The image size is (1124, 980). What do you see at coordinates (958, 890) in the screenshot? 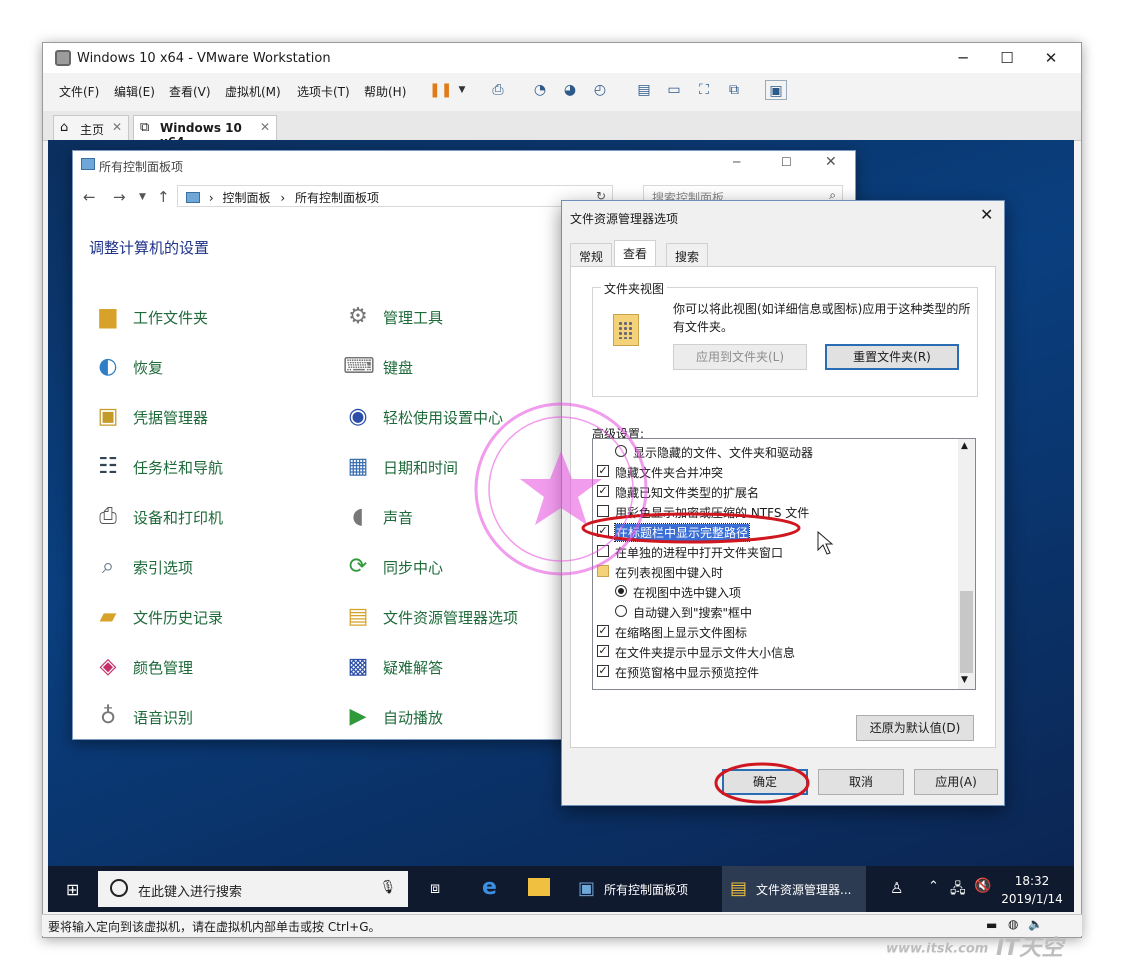
I see `network-icon: 🖧` at bounding box center [958, 890].